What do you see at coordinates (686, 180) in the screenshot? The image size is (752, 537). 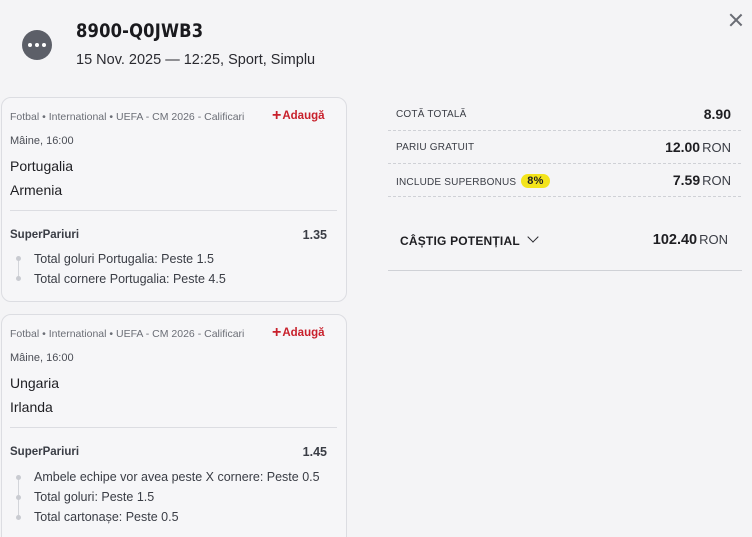 I see `superbonus-amount: 7.59` at bounding box center [686, 180].